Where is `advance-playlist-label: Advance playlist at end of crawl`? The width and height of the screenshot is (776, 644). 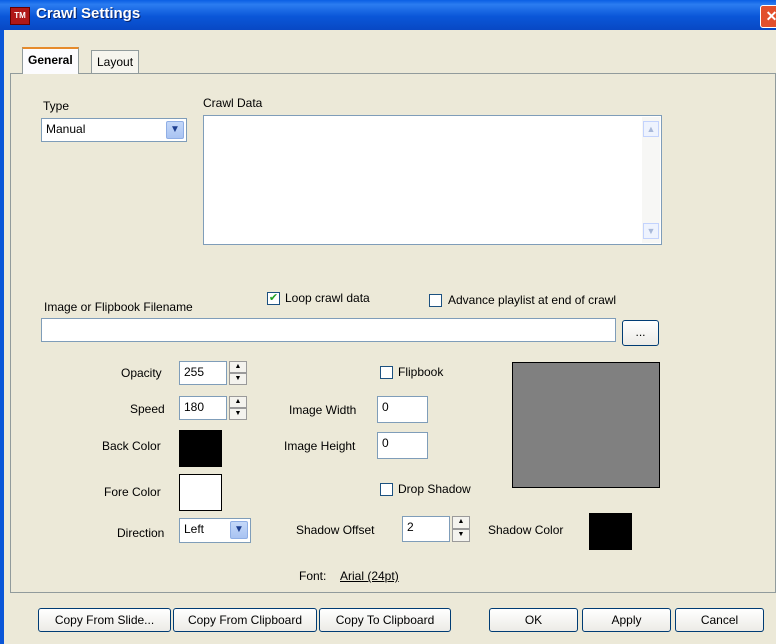
advance-playlist-label: Advance playlist at end of crawl is located at coordinates (532, 300).